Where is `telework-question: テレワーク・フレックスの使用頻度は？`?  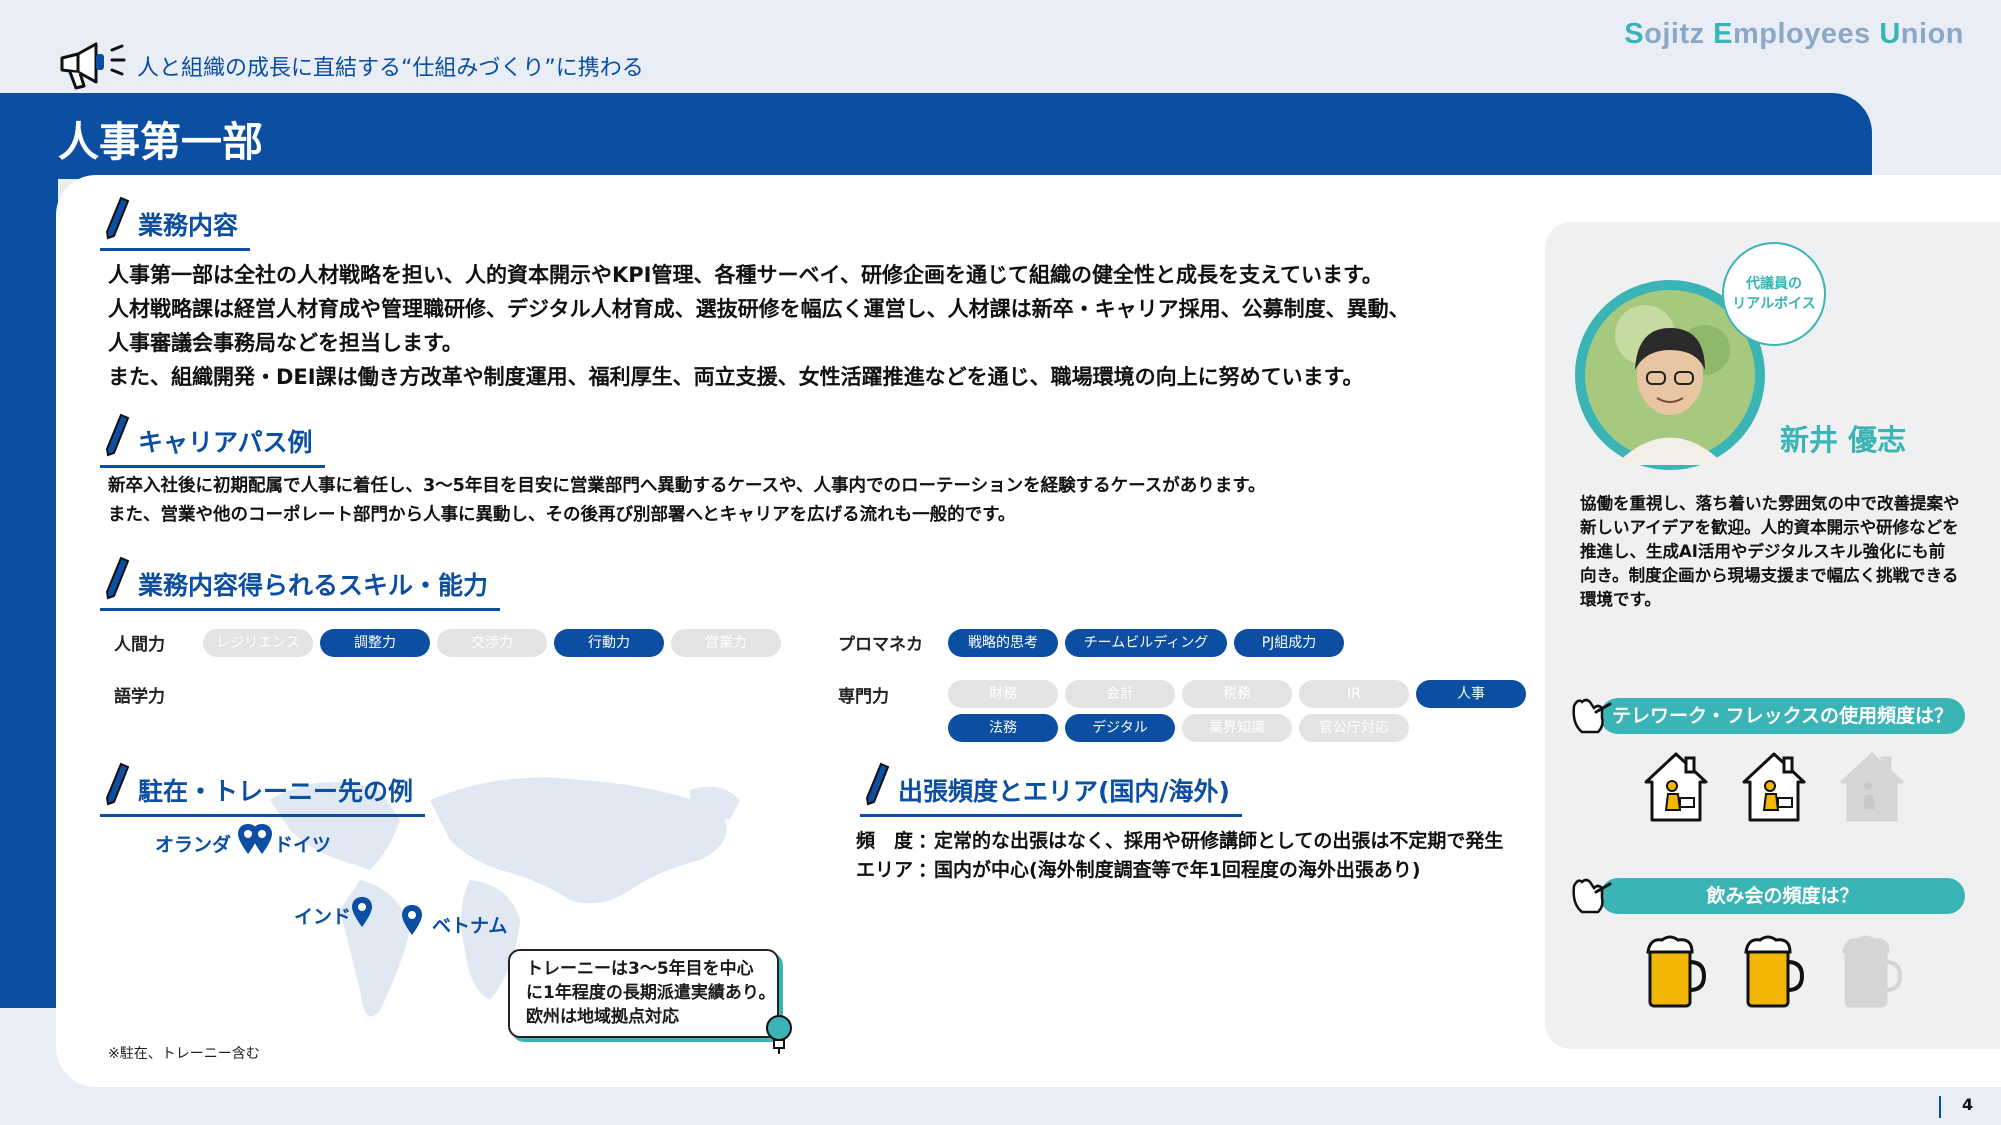
telework-question: テレワーク・フレックスの使用頻度は？ is located at coordinates (1782, 716).